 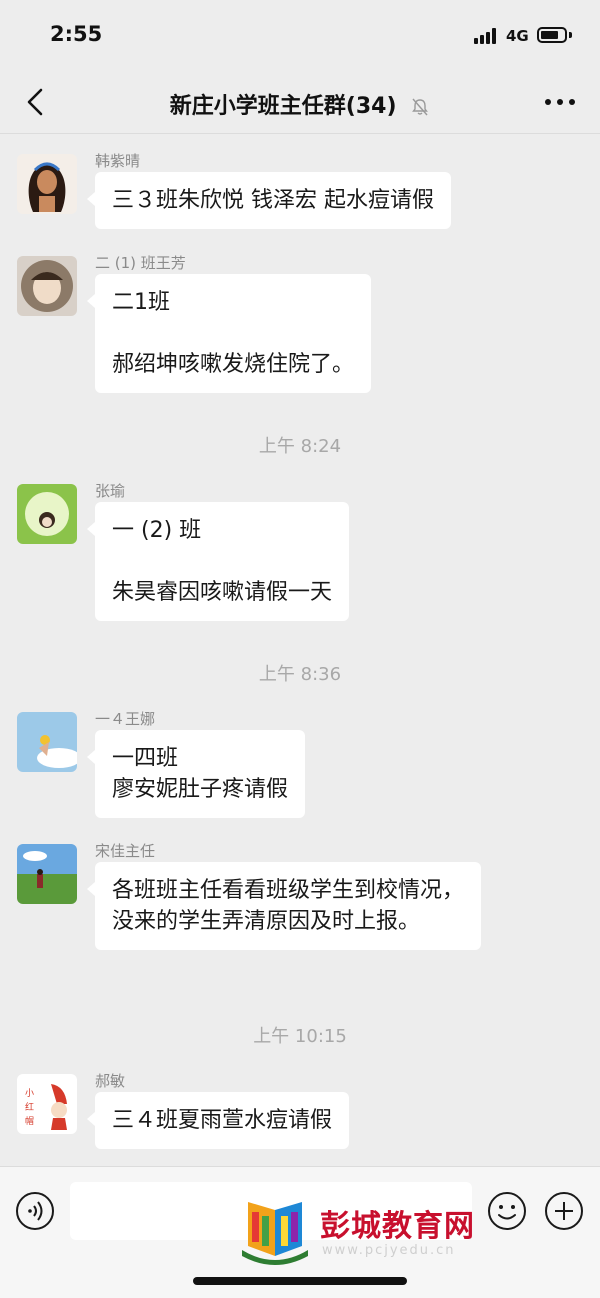 What do you see at coordinates (269, 200) in the screenshot?
I see `message-bubble: 三３班朱欣悦 钱泽宏 起水痘请假` at bounding box center [269, 200].